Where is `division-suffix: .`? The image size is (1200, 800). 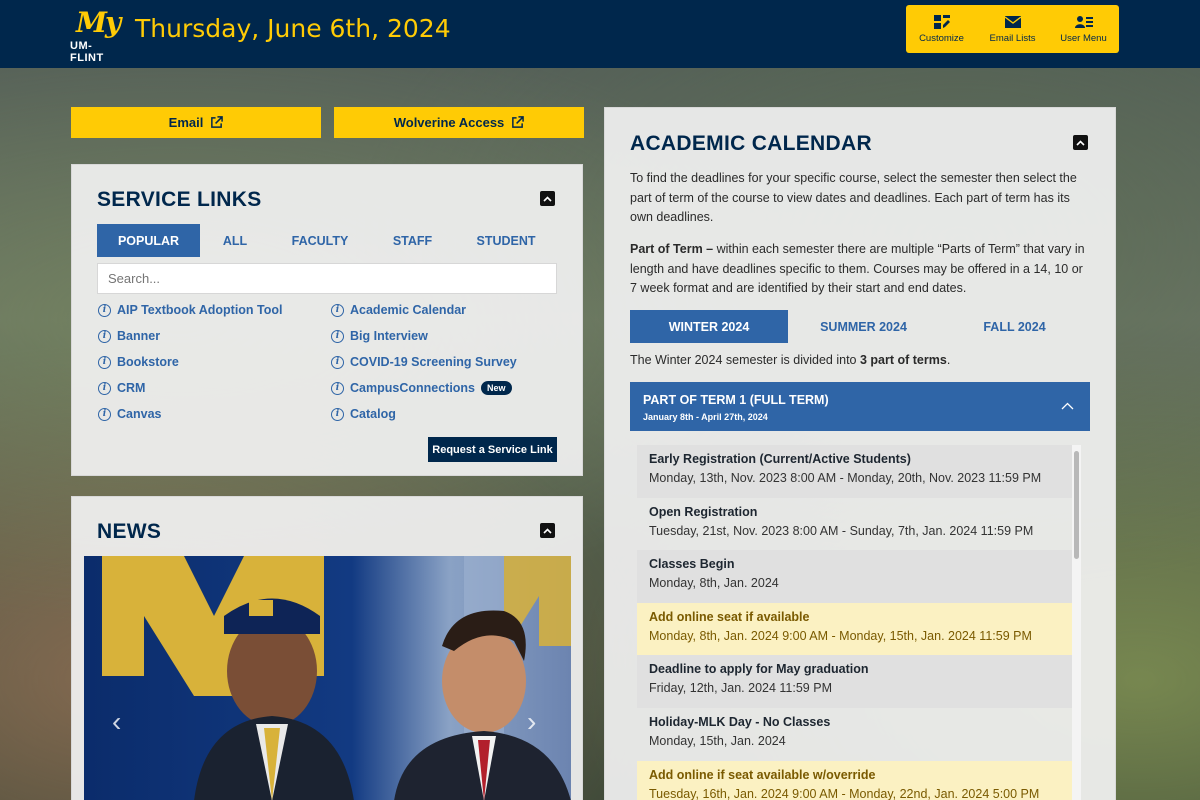
division-suffix: . is located at coordinates (948, 360).